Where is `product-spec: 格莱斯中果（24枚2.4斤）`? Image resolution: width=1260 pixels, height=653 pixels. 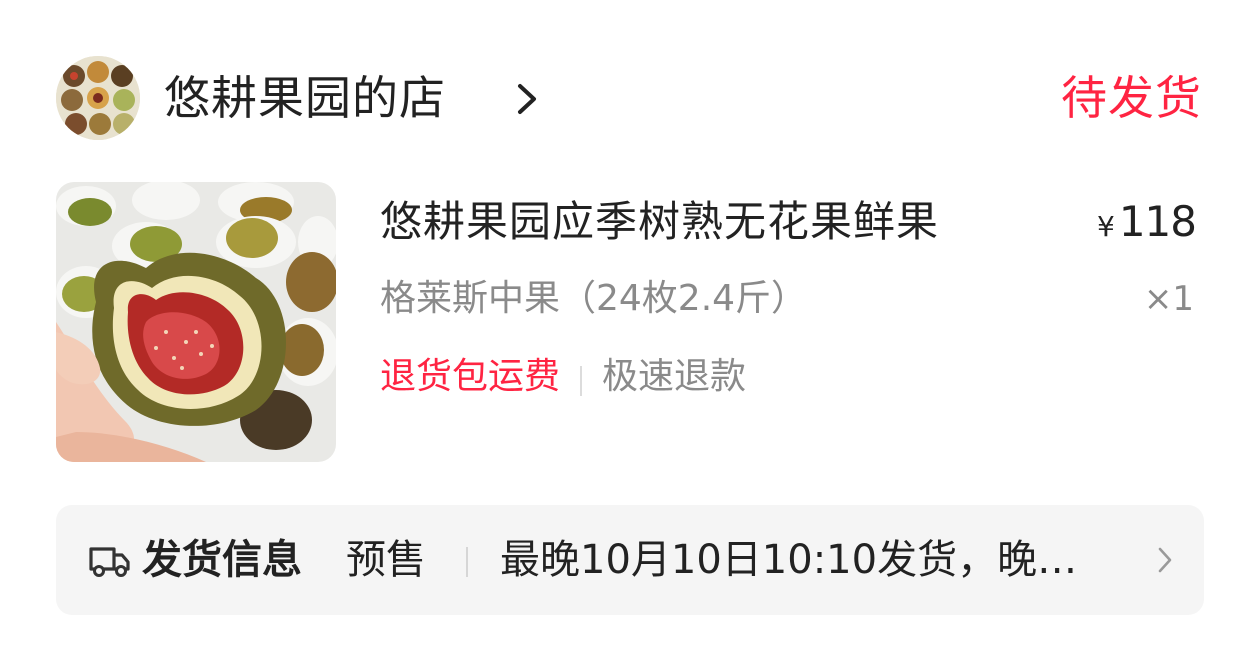 product-spec: 格莱斯中果（24枚2.4斤） is located at coordinates (594, 298).